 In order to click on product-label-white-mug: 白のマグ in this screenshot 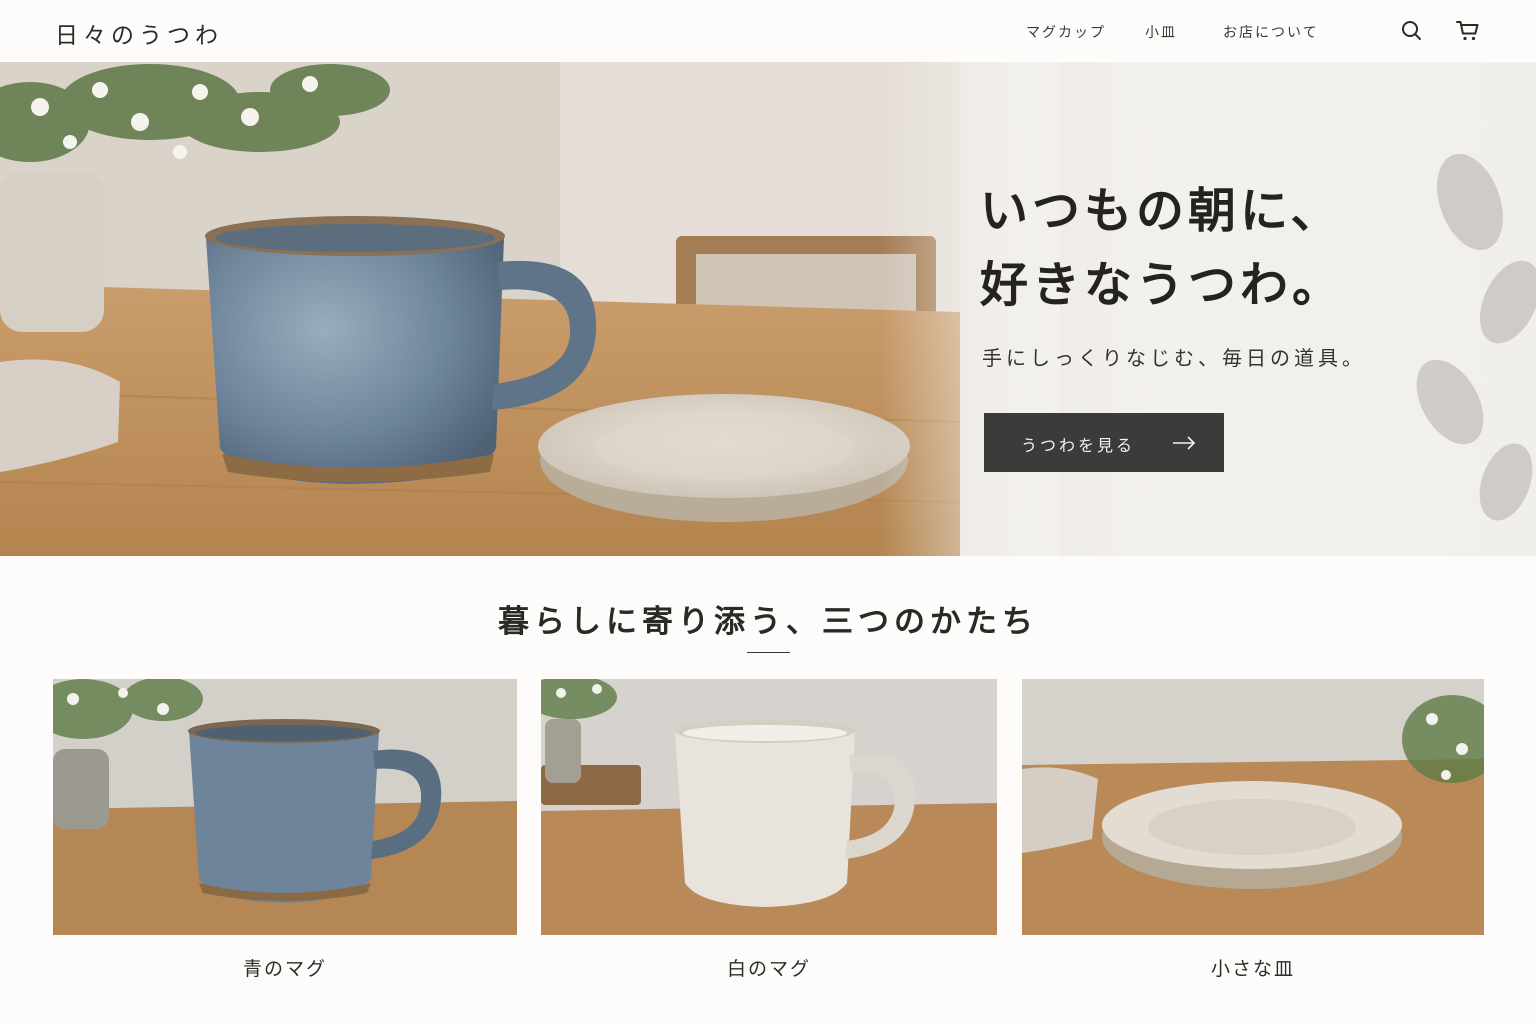, I will do `click(769, 967)`.